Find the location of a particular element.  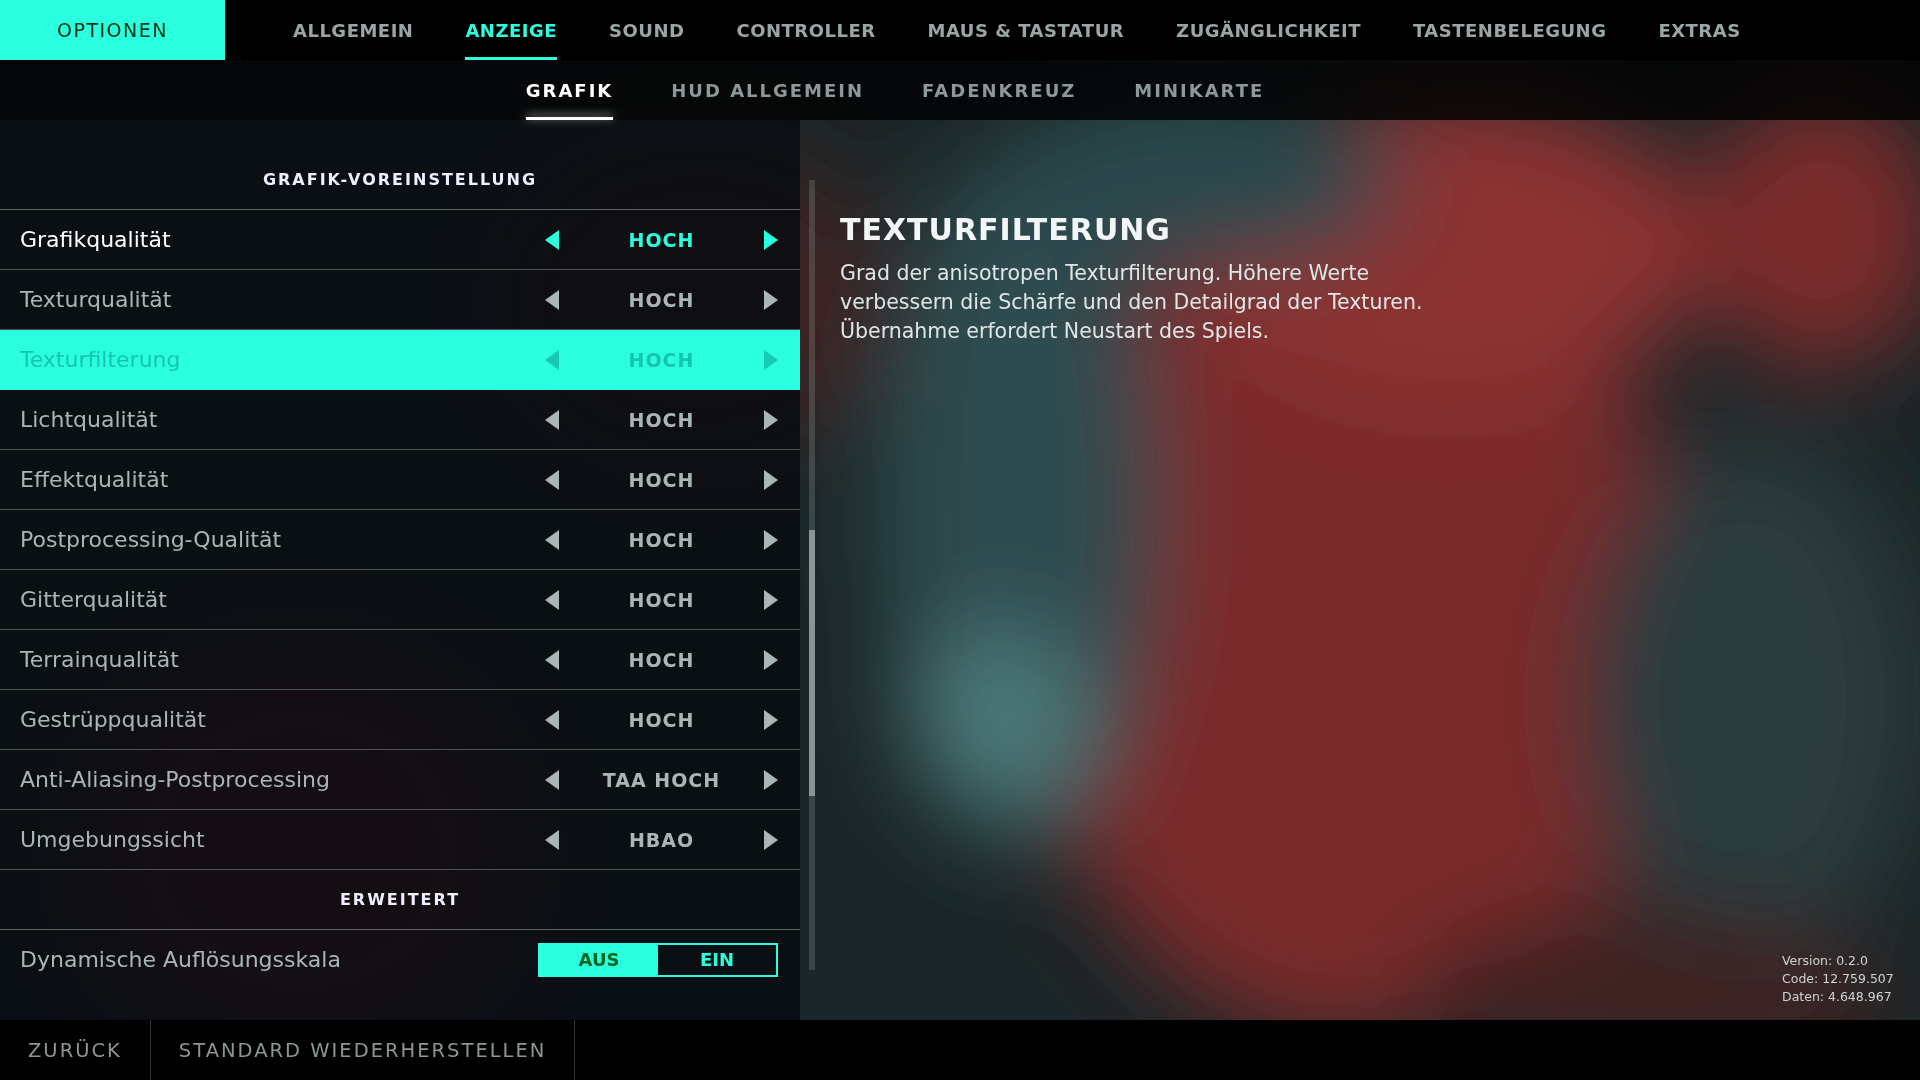

nav-tab: CONTROLLER is located at coordinates (806, 30).